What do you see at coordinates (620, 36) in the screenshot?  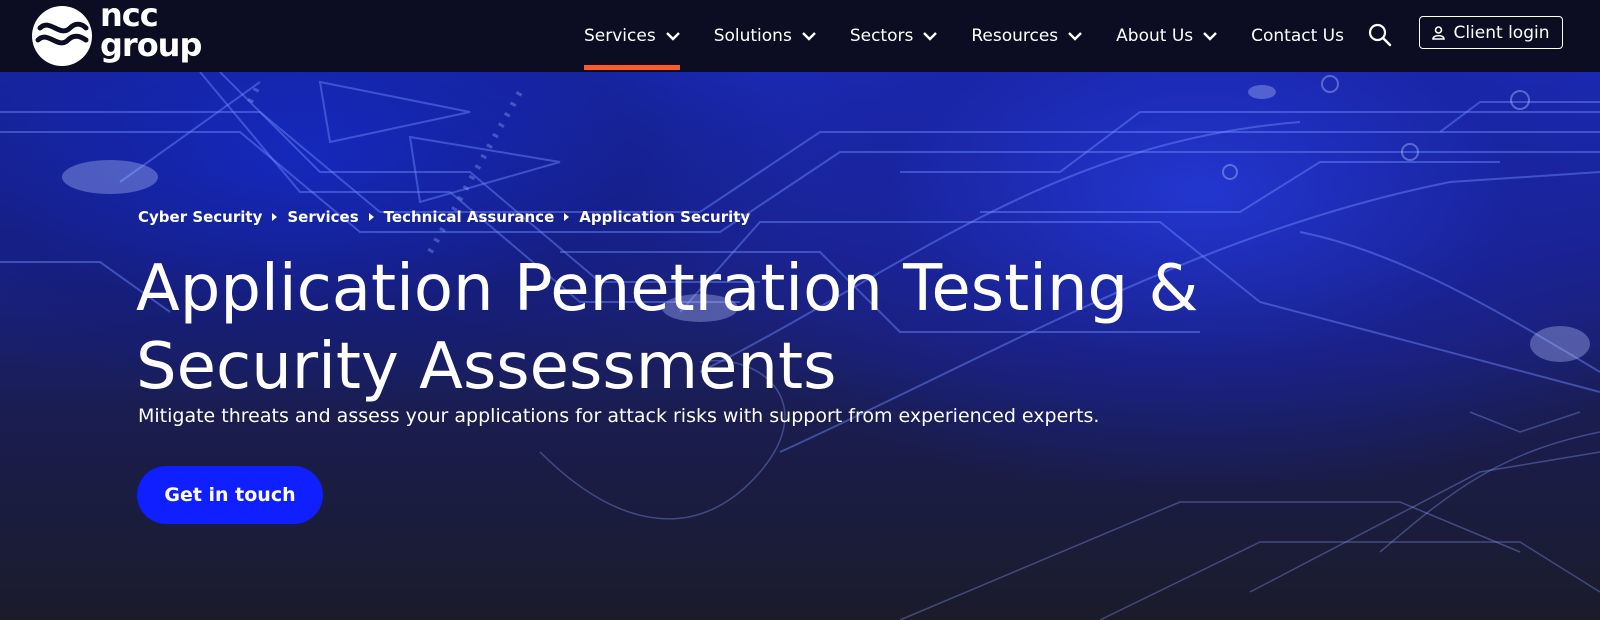 I see `nav-services-label: Services` at bounding box center [620, 36].